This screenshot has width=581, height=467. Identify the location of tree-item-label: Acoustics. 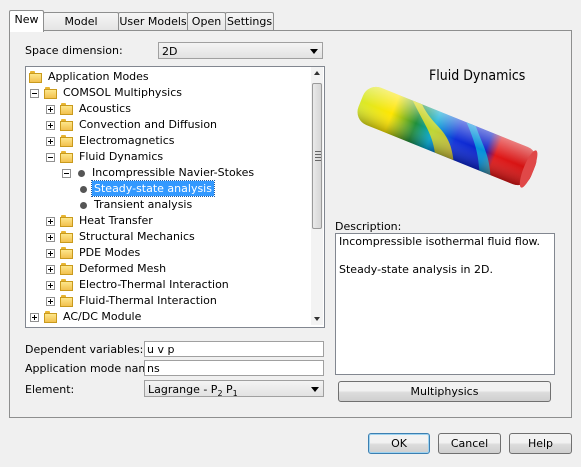
(105, 108).